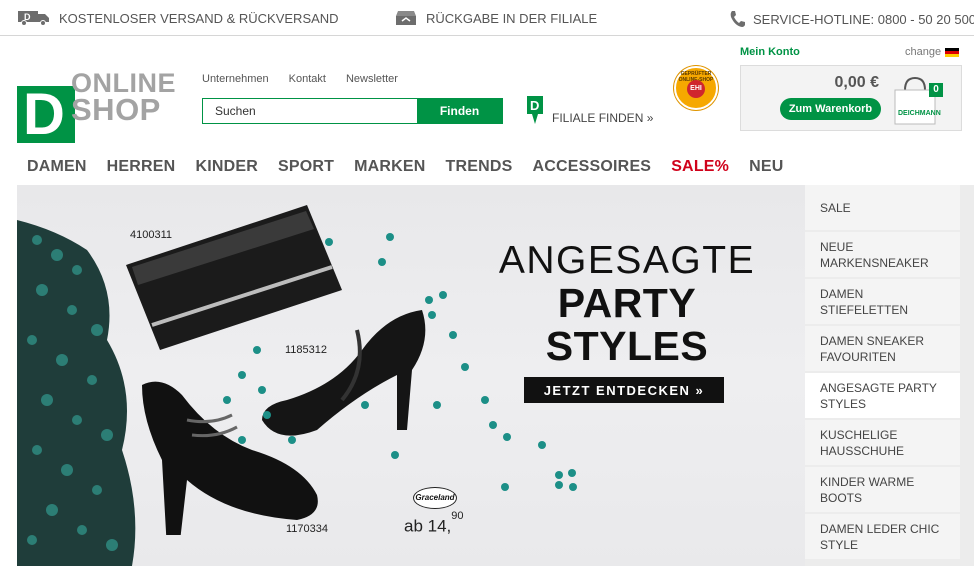  Describe the element at coordinates (406, 18) in the screenshot. I see `store-return-icon` at that location.